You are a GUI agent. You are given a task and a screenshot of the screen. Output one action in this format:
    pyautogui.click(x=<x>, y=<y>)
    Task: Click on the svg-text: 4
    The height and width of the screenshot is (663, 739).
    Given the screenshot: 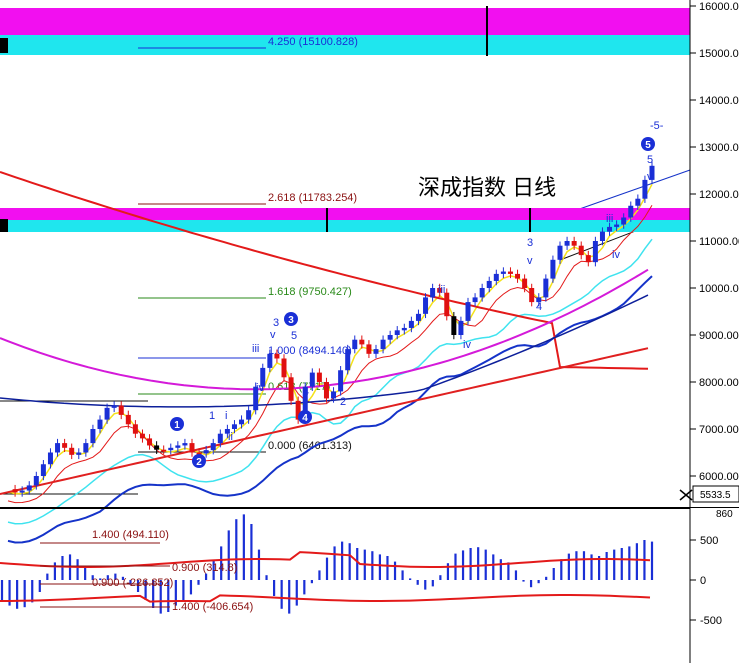 What is the action you would take?
    pyautogui.click(x=305, y=418)
    